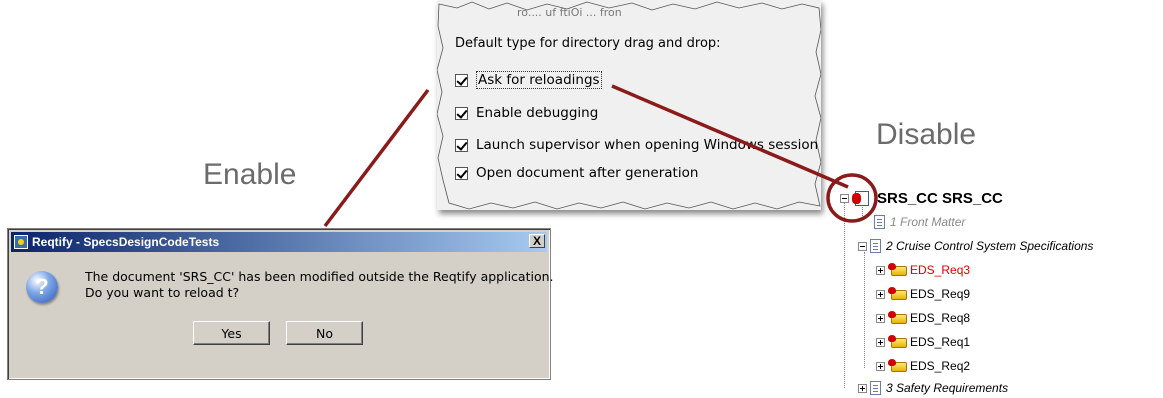  Describe the element at coordinates (376, 158) in the screenshot. I see `enable-connector-line` at that location.